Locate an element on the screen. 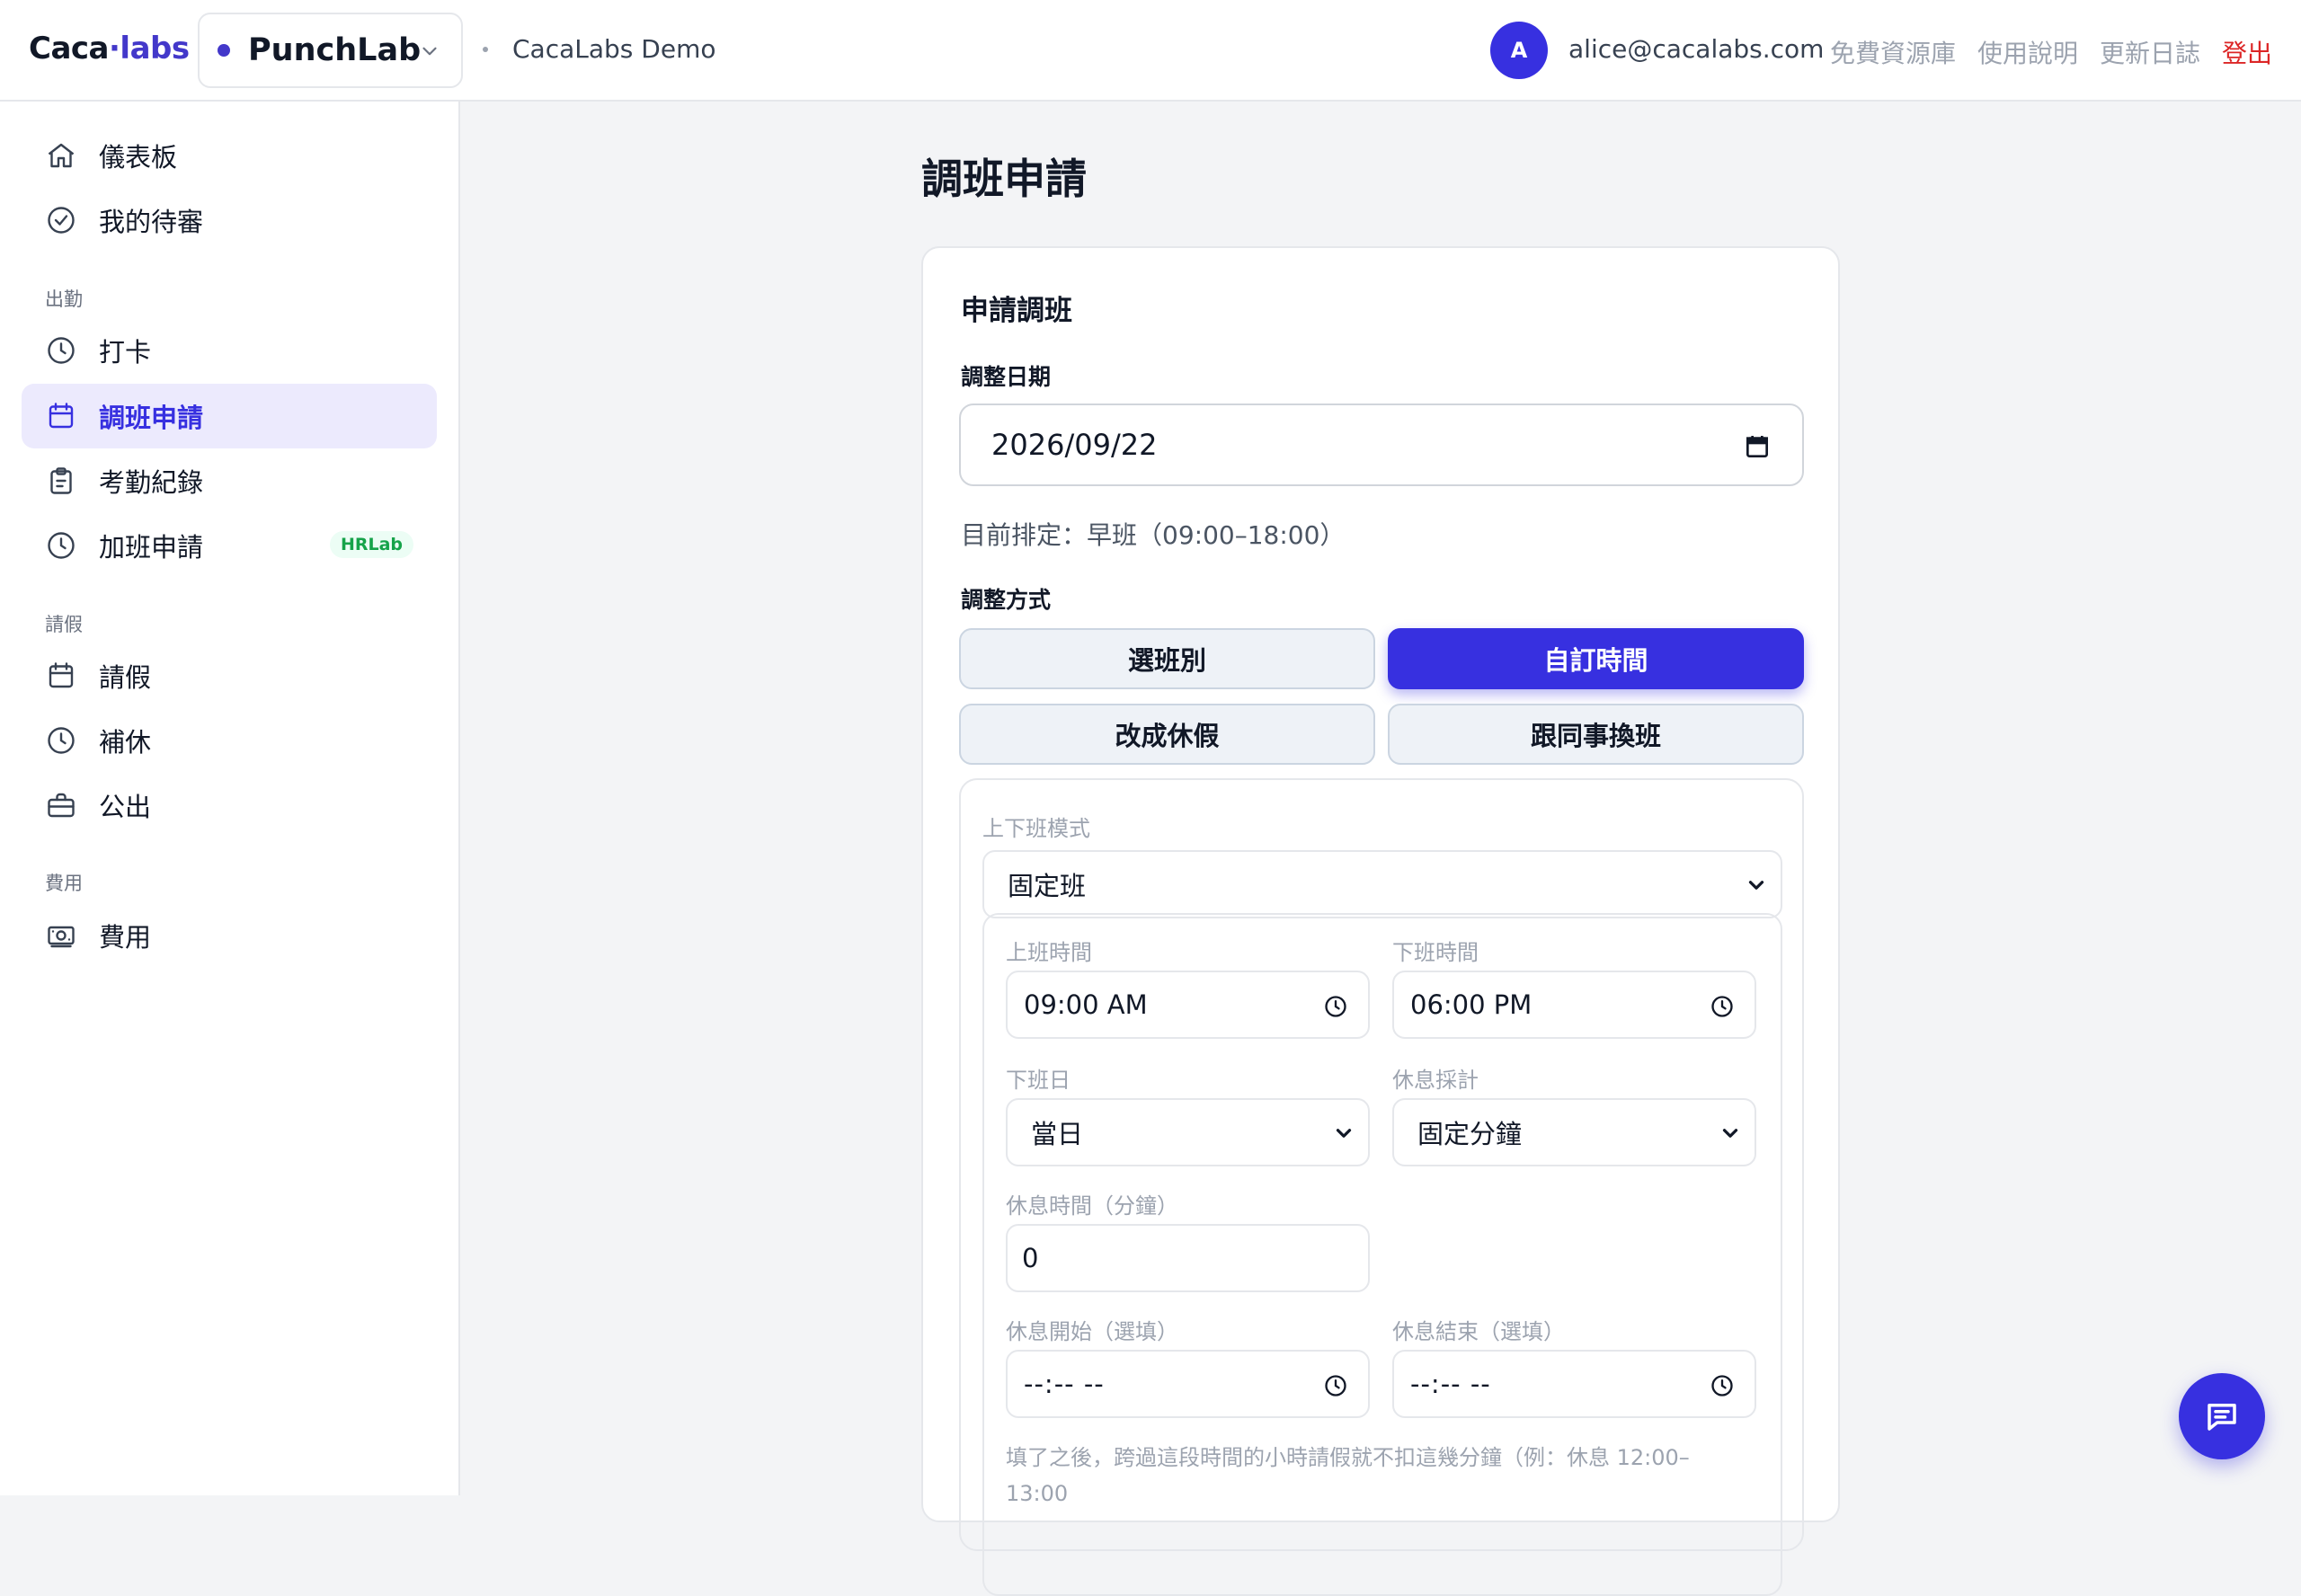  section-title-attendance: 出勤 is located at coordinates (64, 299).